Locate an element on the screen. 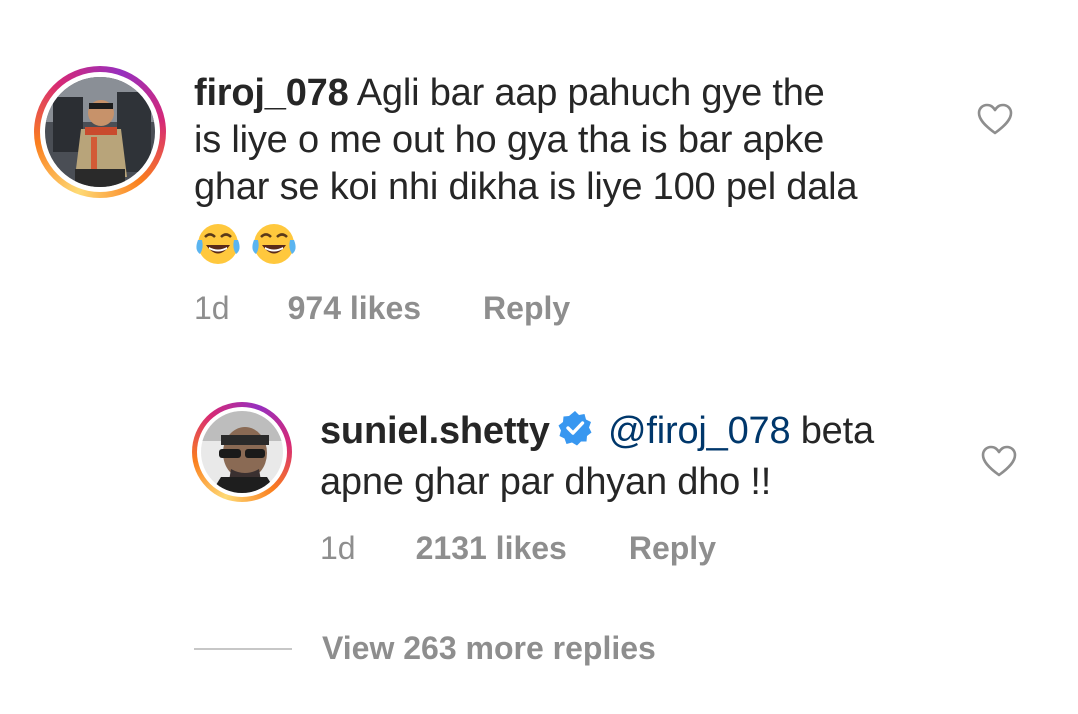 This screenshot has width=1078, height=714. username-link: firoj_078 is located at coordinates (271, 93).